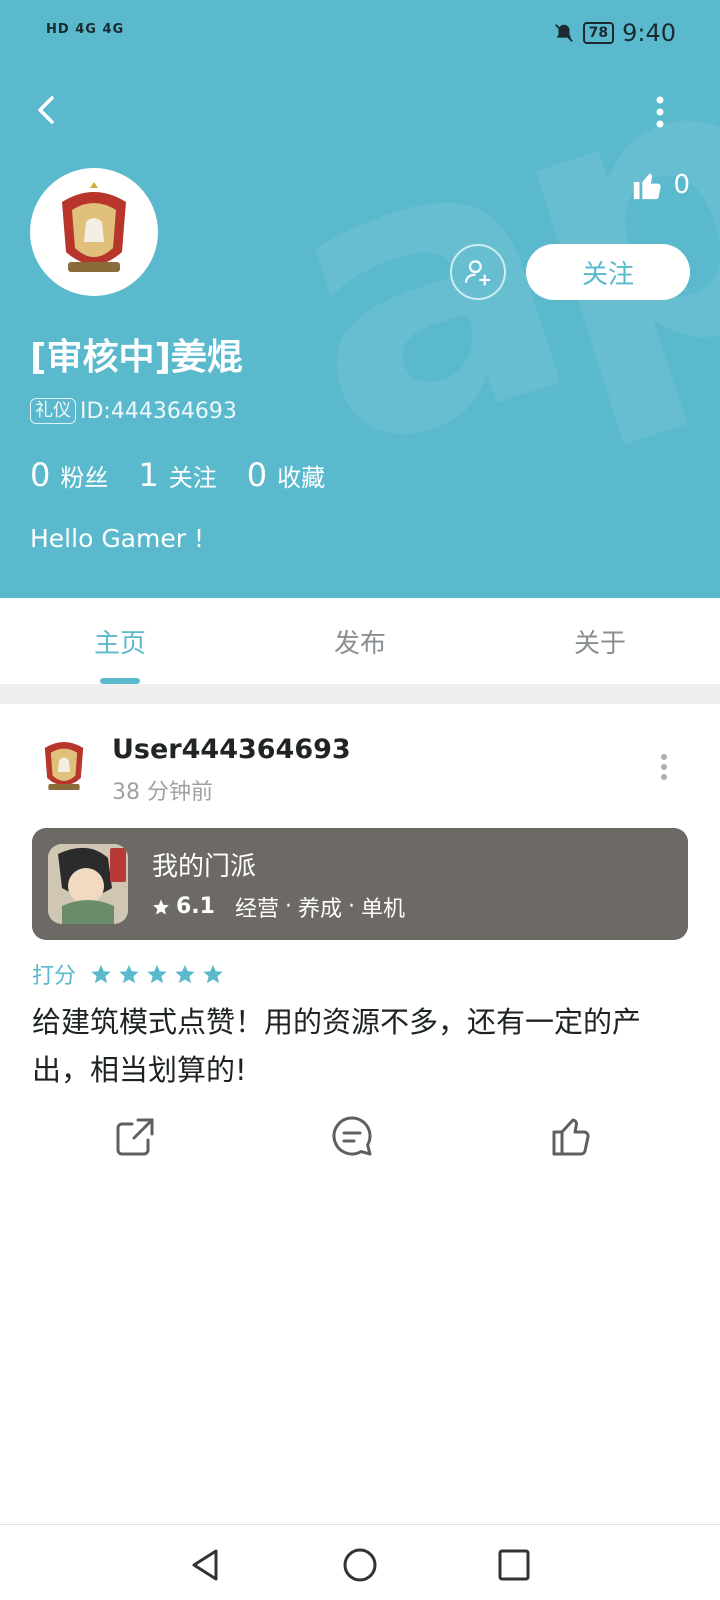  What do you see at coordinates (206, 1565) in the screenshot?
I see `nav-back-icon` at bounding box center [206, 1565].